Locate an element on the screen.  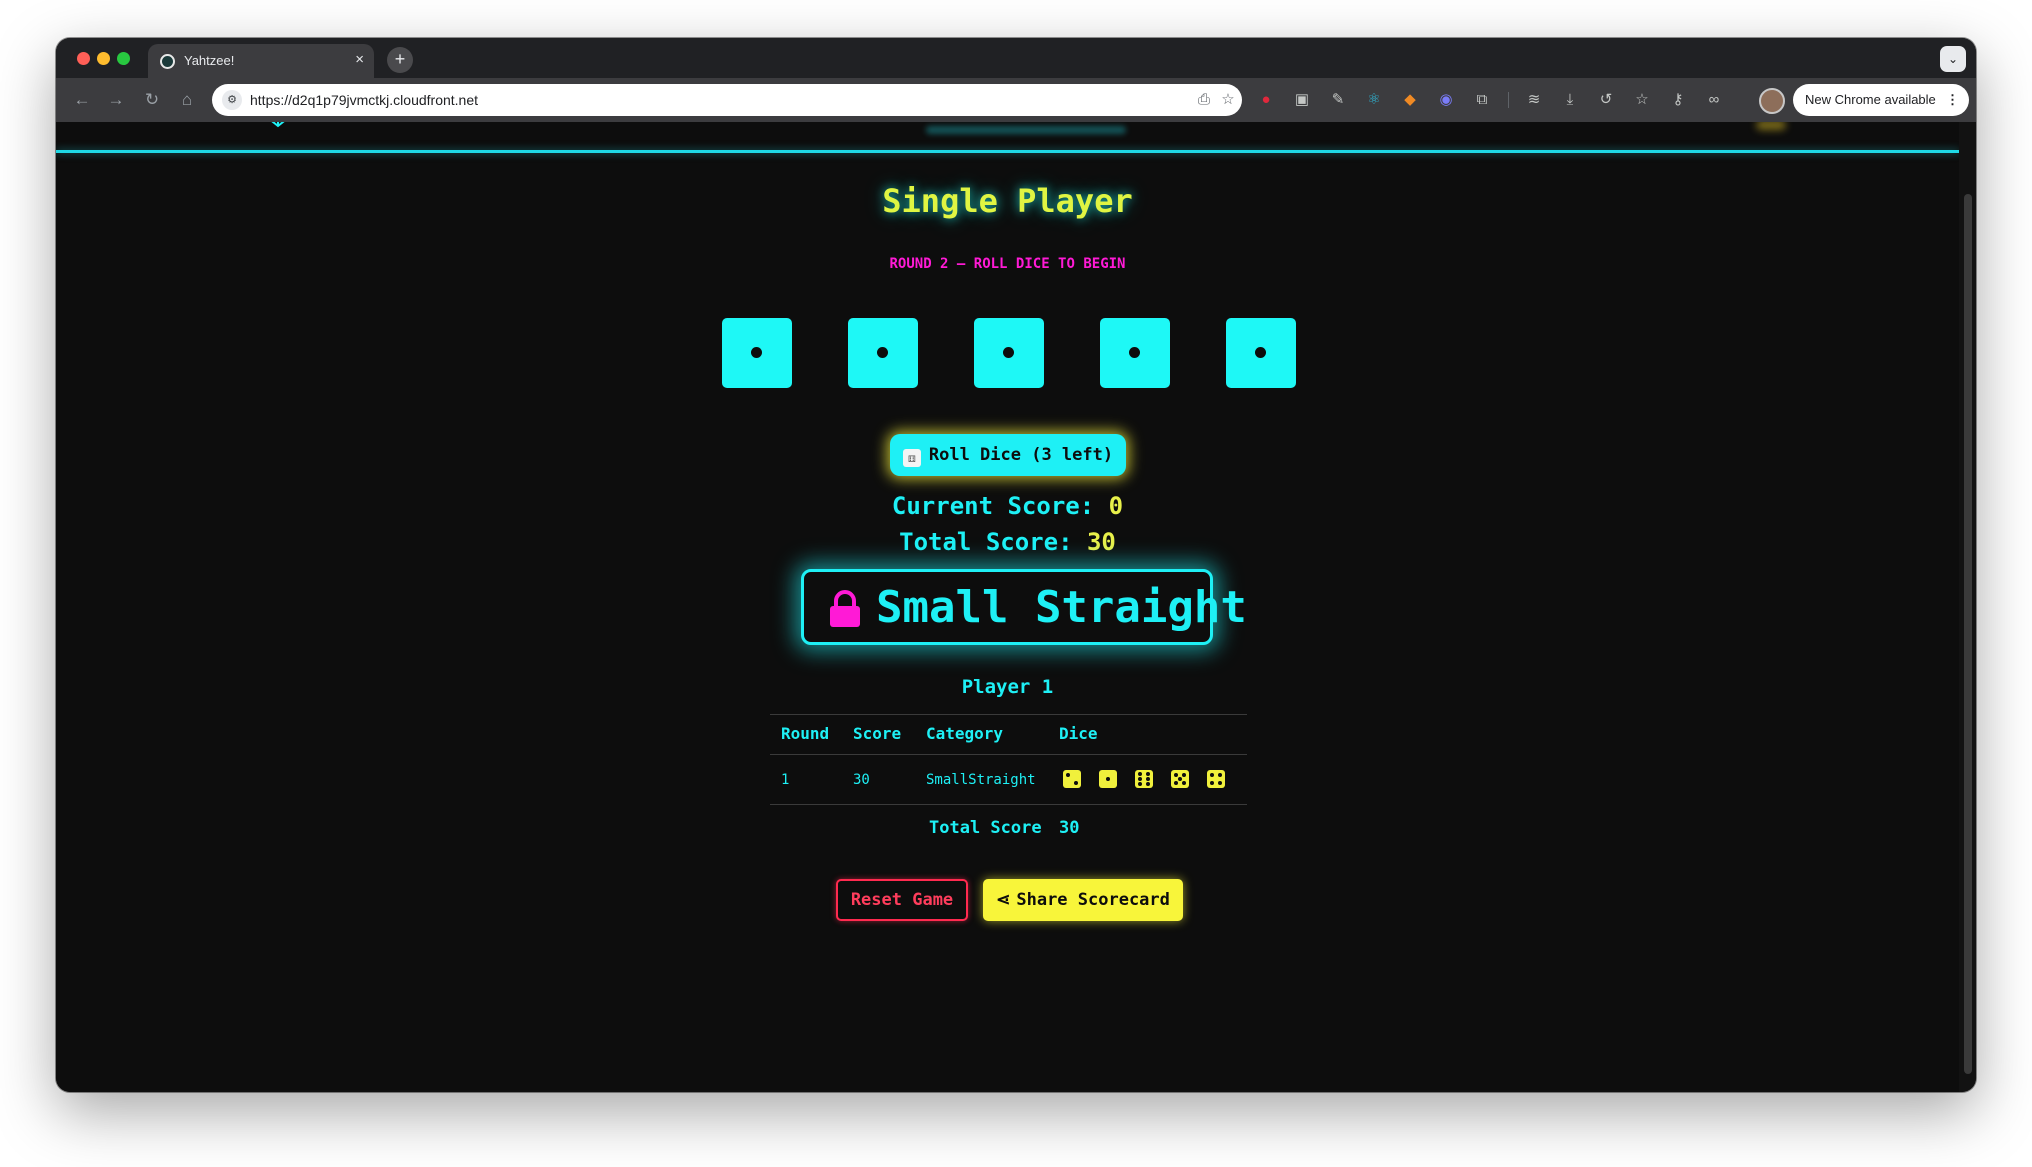
table-total-value: 30 is located at coordinates (1069, 828).